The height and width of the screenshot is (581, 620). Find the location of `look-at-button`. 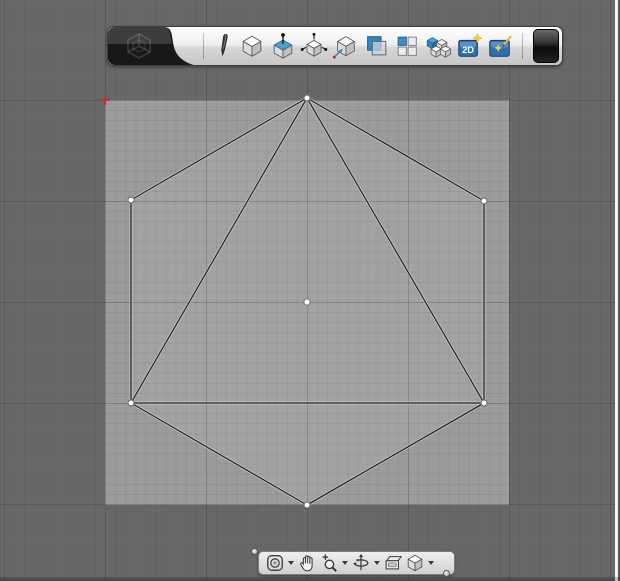

look-at-button is located at coordinates (393, 563).